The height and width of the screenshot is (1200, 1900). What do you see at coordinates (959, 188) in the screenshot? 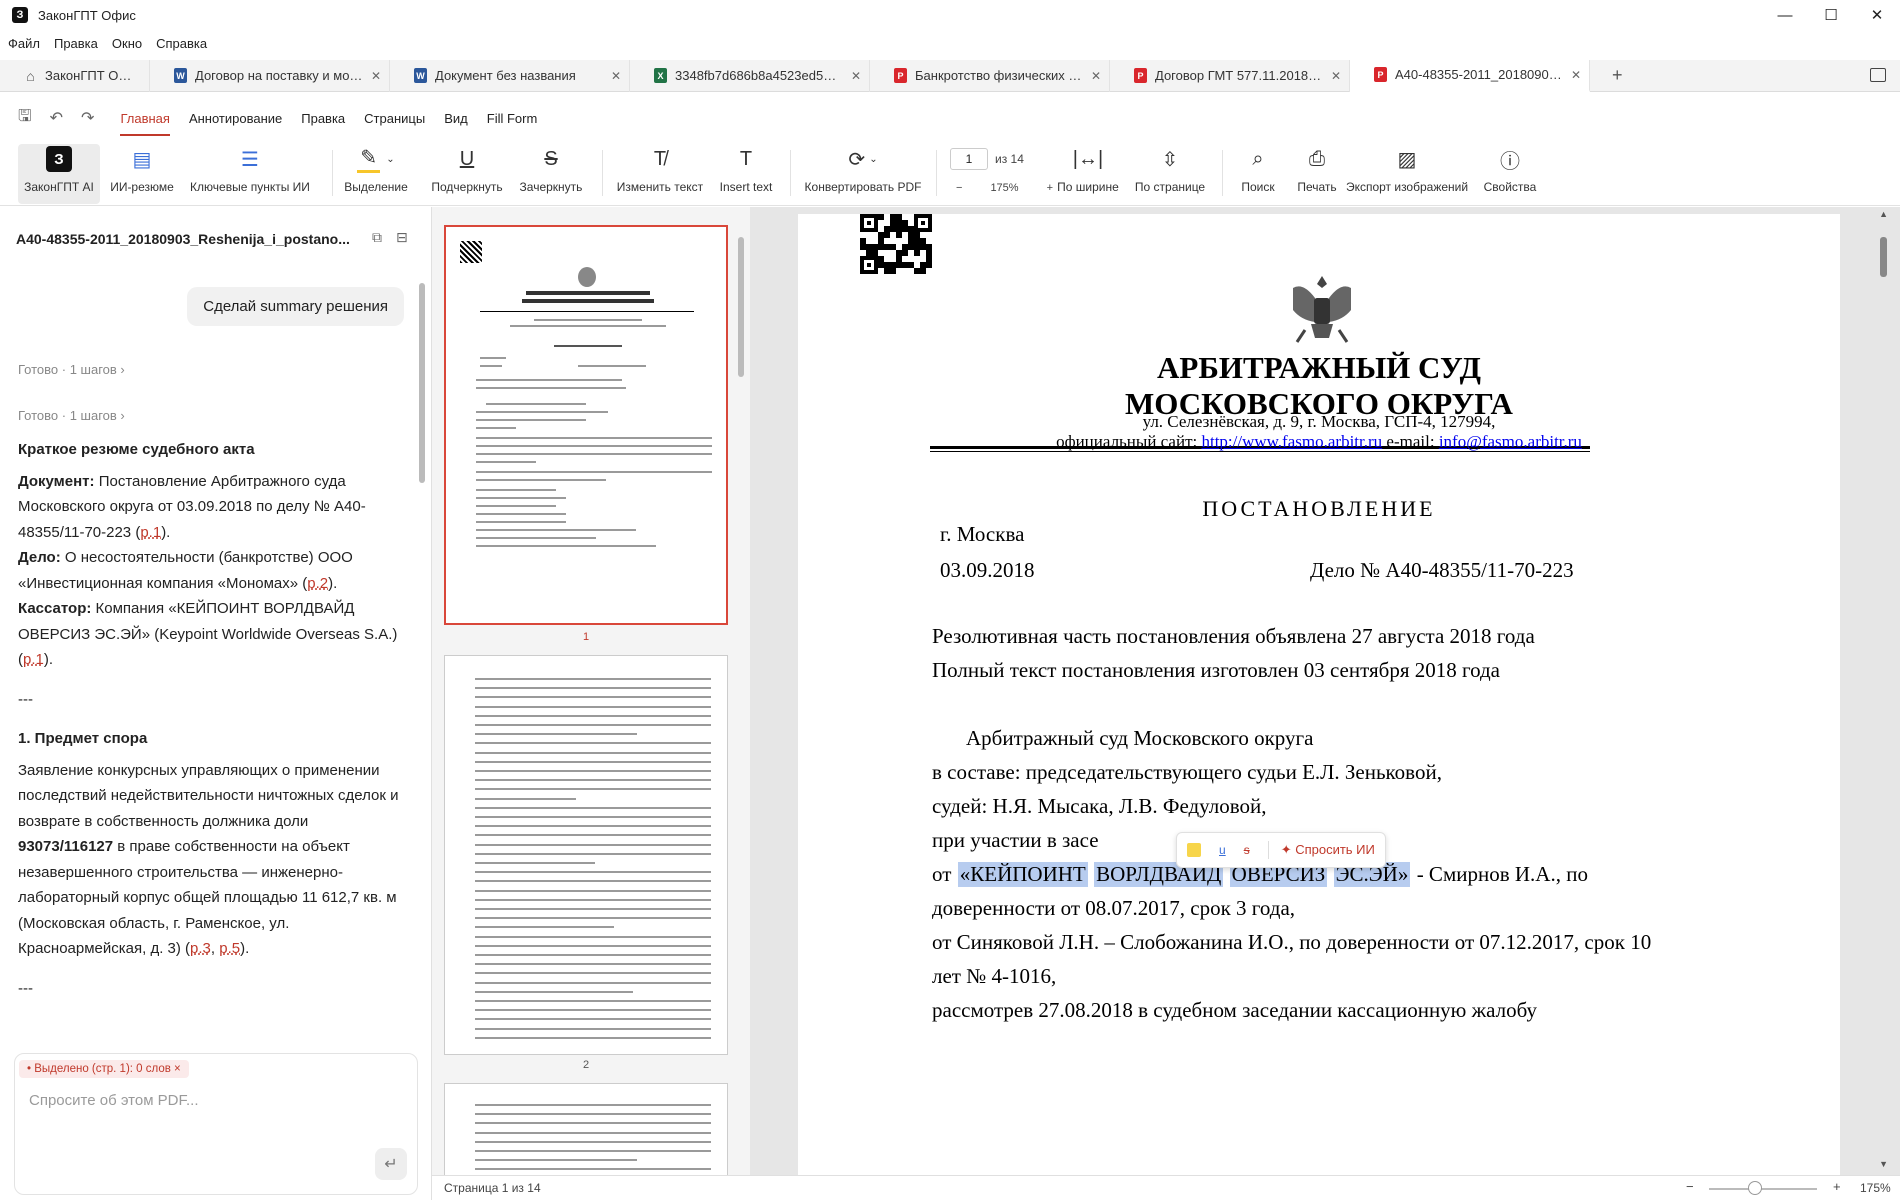
I see `zoom-out-button: −` at bounding box center [959, 188].